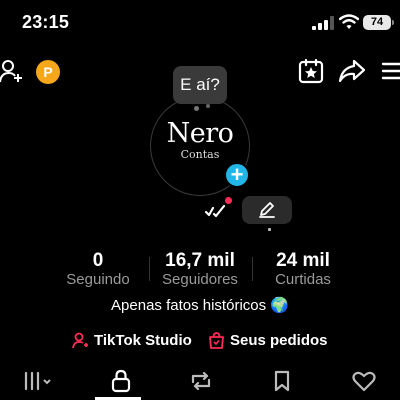 This screenshot has height=400, width=400. I want to click on coin-icon: P, so click(48, 72).